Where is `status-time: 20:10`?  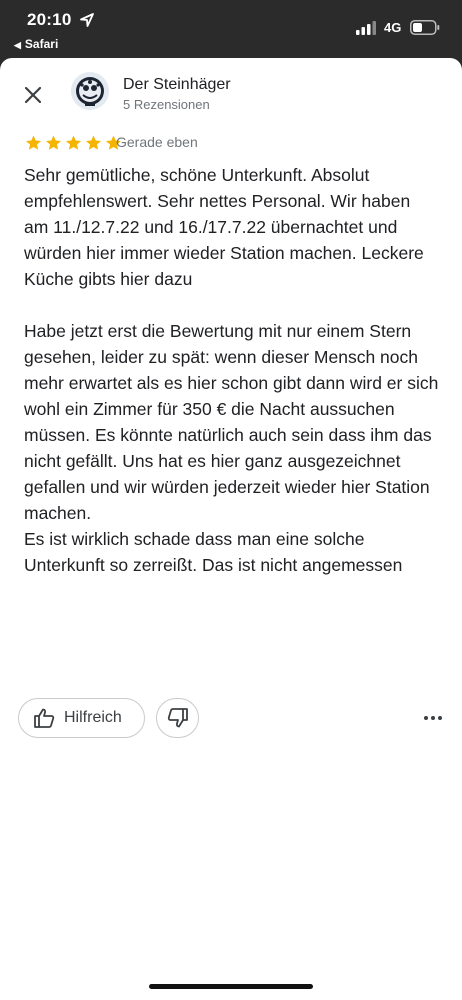 status-time: 20:10 is located at coordinates (49, 19).